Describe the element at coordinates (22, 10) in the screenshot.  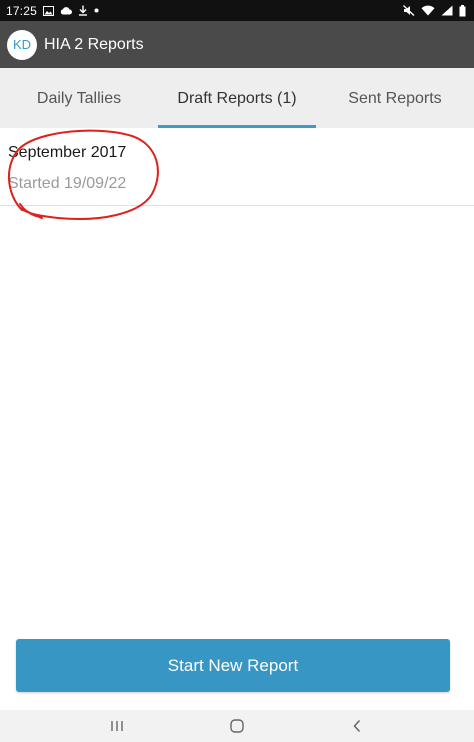
I see `status-time: 17:25` at that location.